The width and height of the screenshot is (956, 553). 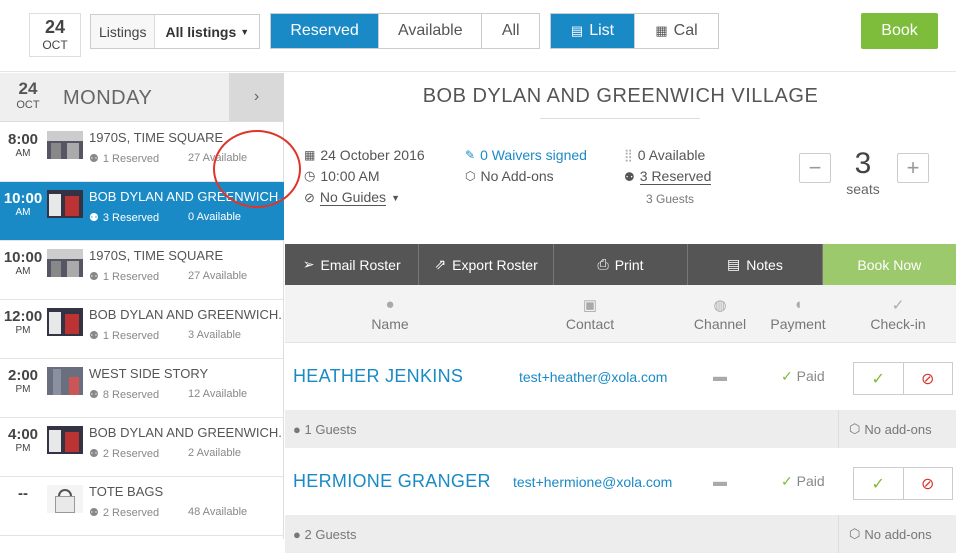 I want to click on cube-icon: ⬡, so click(x=855, y=428).